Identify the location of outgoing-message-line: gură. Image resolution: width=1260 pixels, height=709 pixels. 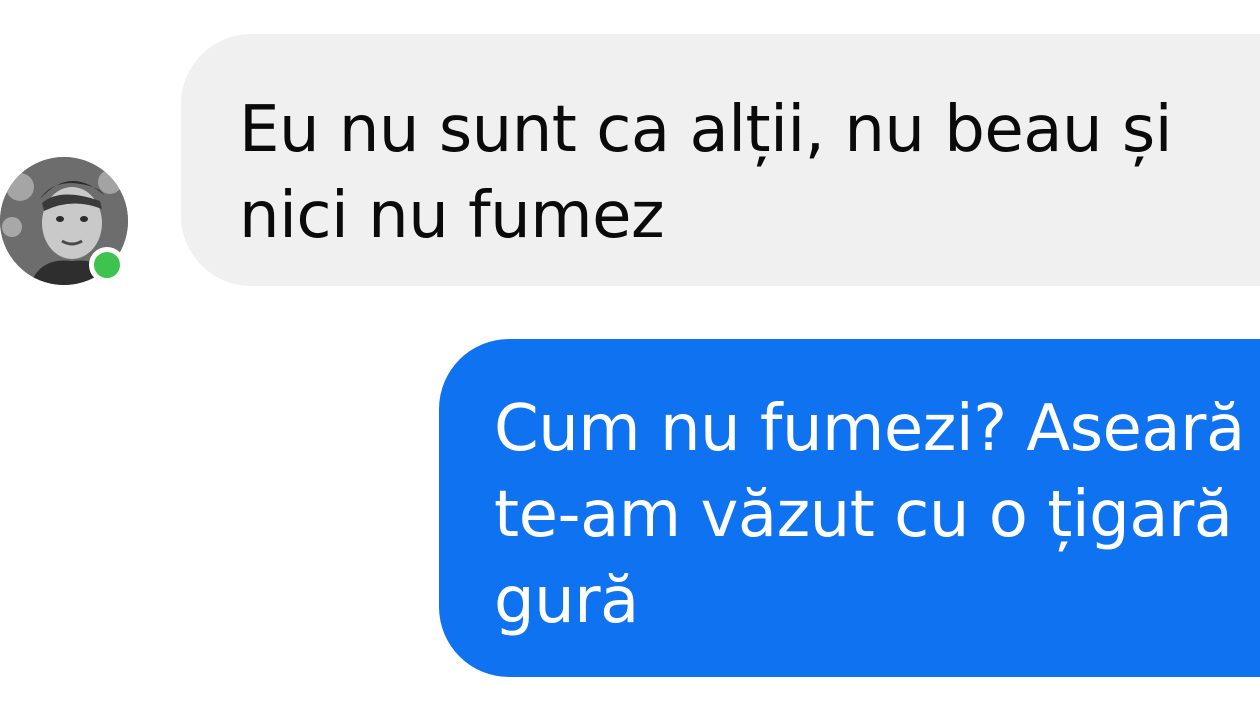
(566, 601).